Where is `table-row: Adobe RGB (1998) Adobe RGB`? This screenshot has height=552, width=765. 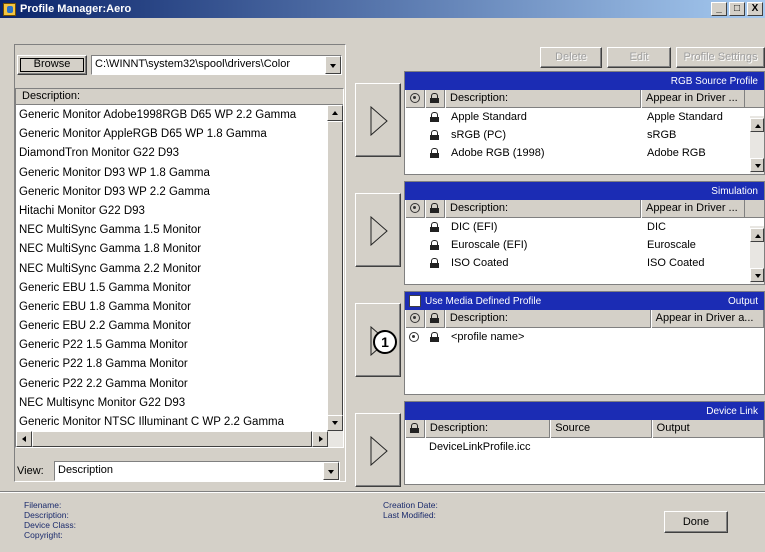
table-row: Adobe RGB (1998) Adobe RGB is located at coordinates (584, 153).